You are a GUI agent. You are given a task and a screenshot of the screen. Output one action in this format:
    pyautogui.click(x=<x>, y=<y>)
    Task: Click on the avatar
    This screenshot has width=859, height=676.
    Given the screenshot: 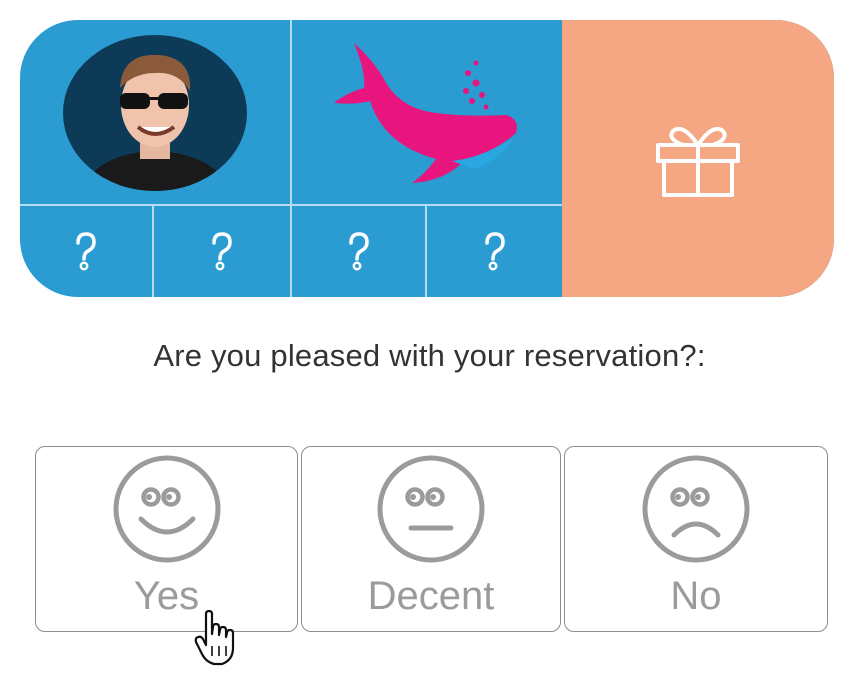 What is the action you would take?
    pyautogui.click(x=155, y=112)
    